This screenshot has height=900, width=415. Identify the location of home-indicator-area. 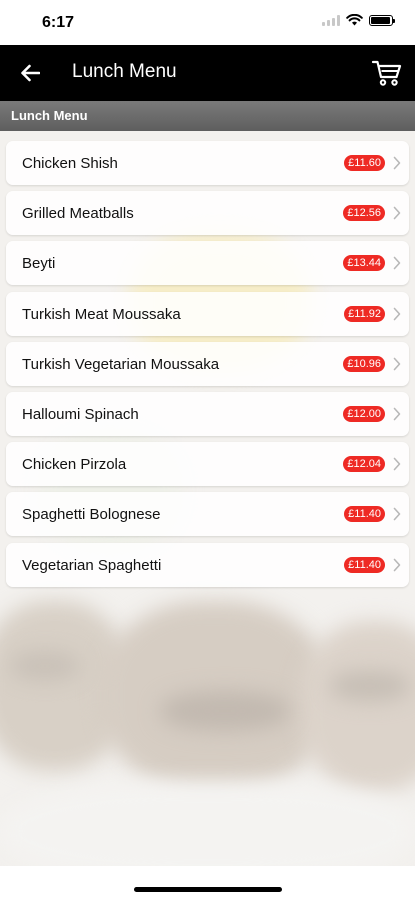
(207, 883).